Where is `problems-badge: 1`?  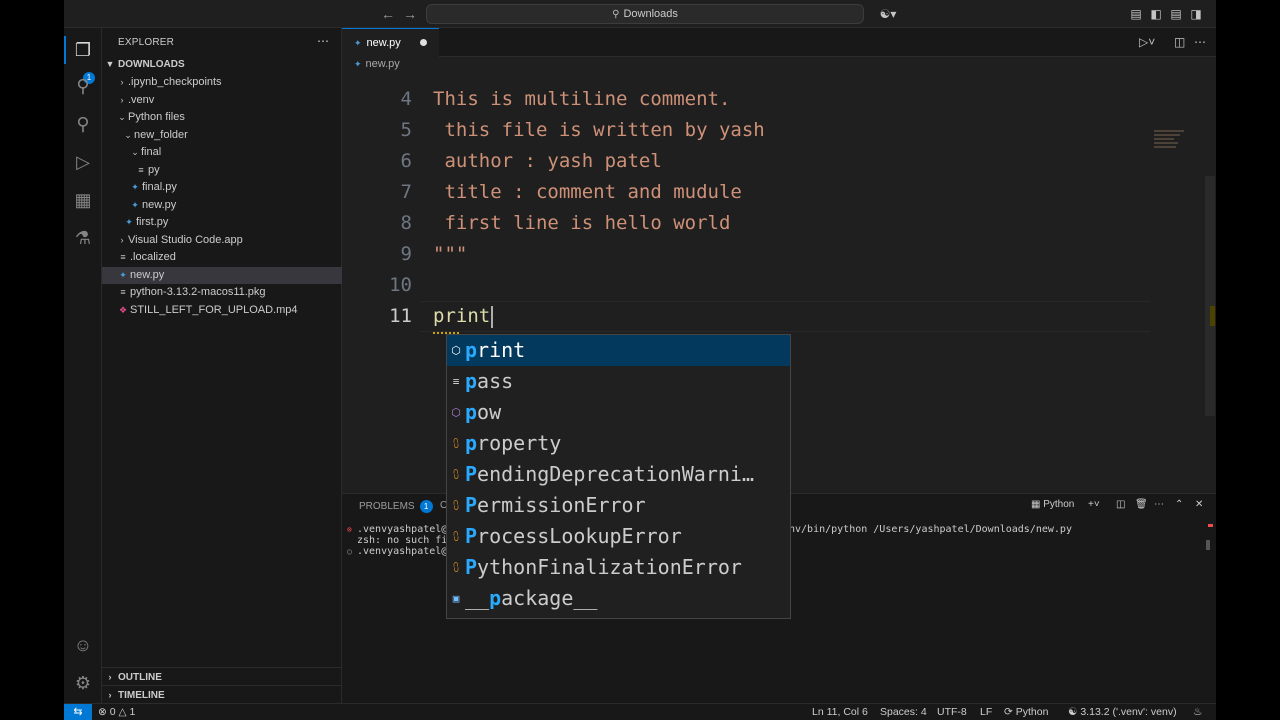 problems-badge: 1 is located at coordinates (426, 506).